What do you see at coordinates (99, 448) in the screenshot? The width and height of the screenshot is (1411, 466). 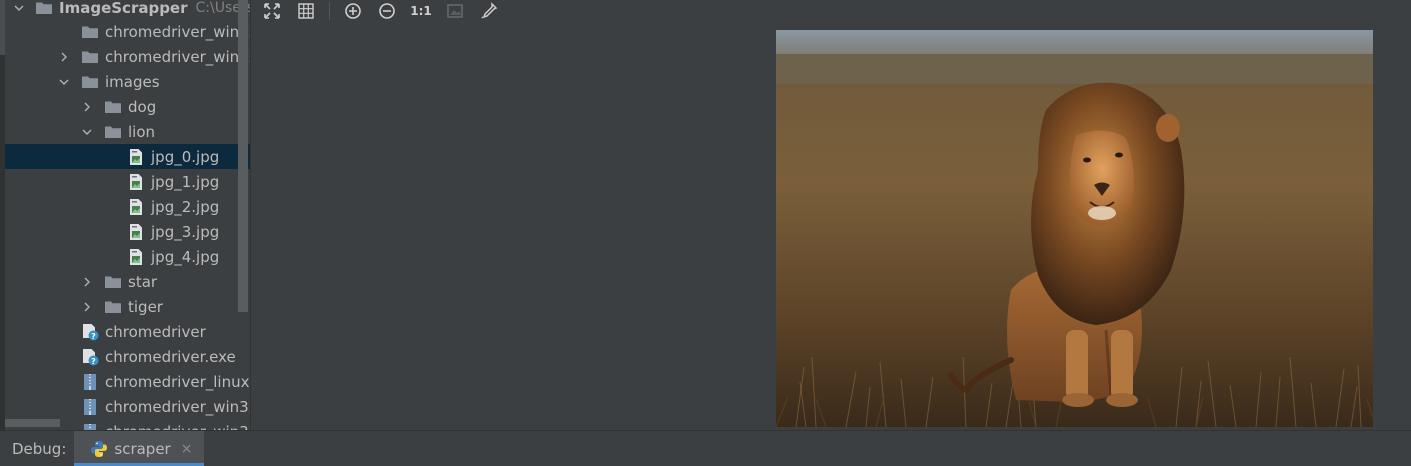 I see `python-icon` at bounding box center [99, 448].